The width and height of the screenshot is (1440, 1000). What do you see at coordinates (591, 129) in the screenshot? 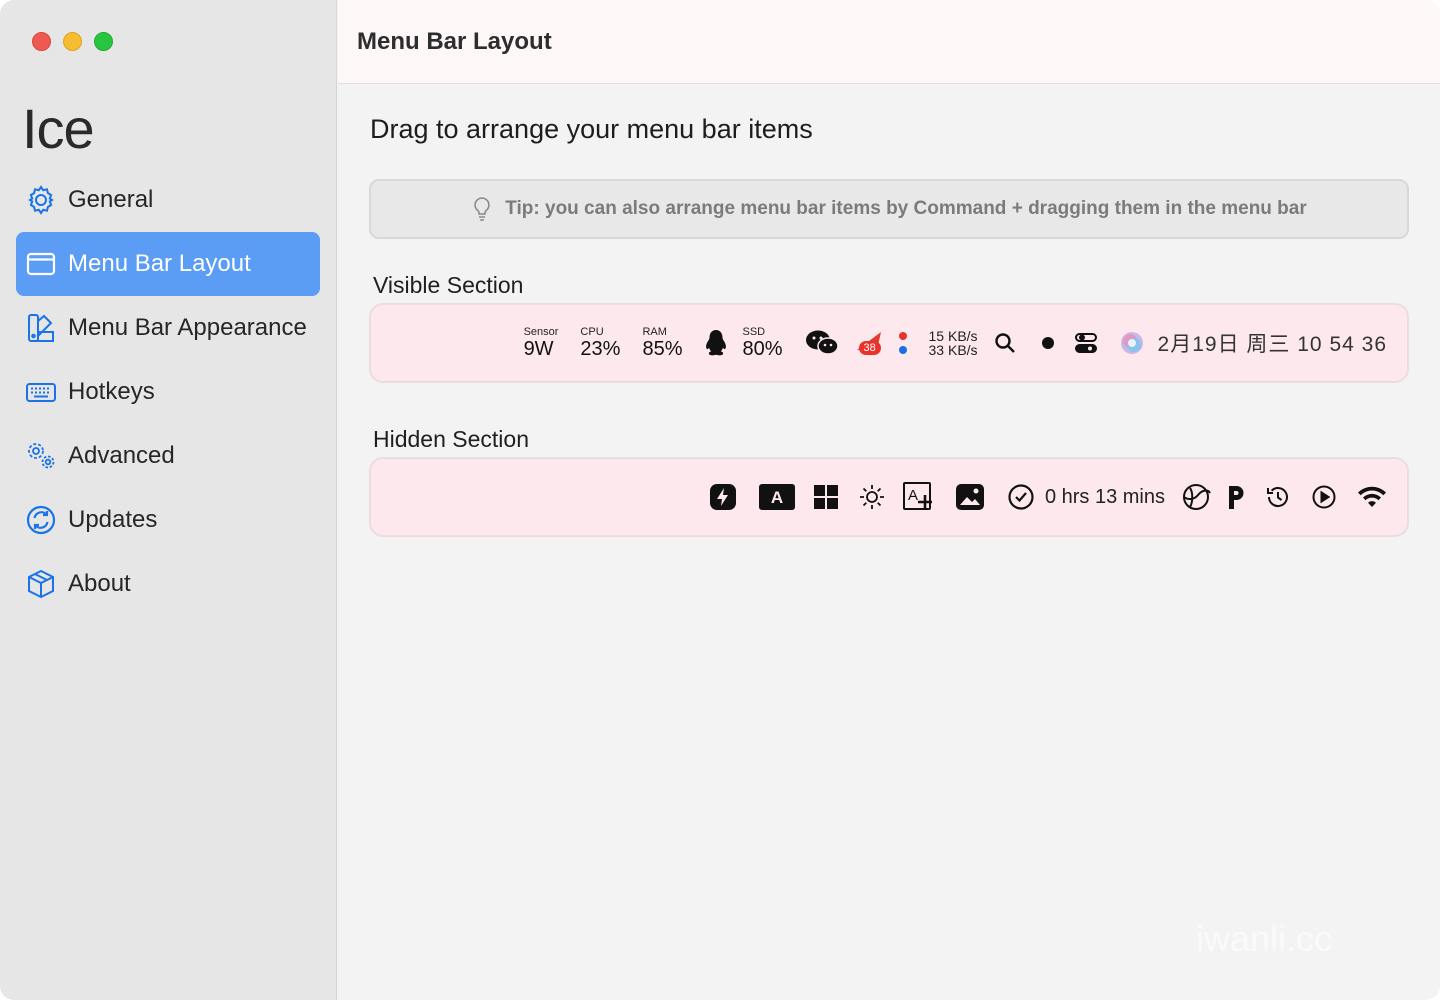
I see `layout-heading: Drag to arrange your menu bar items` at bounding box center [591, 129].